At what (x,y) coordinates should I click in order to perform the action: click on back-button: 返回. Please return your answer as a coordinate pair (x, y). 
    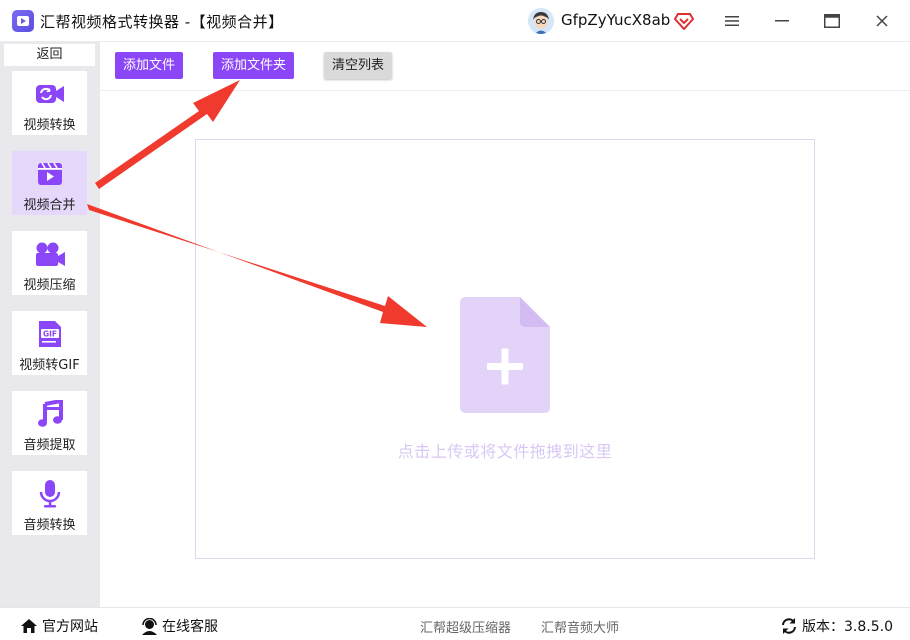
    Looking at the image, I should click on (49, 55).